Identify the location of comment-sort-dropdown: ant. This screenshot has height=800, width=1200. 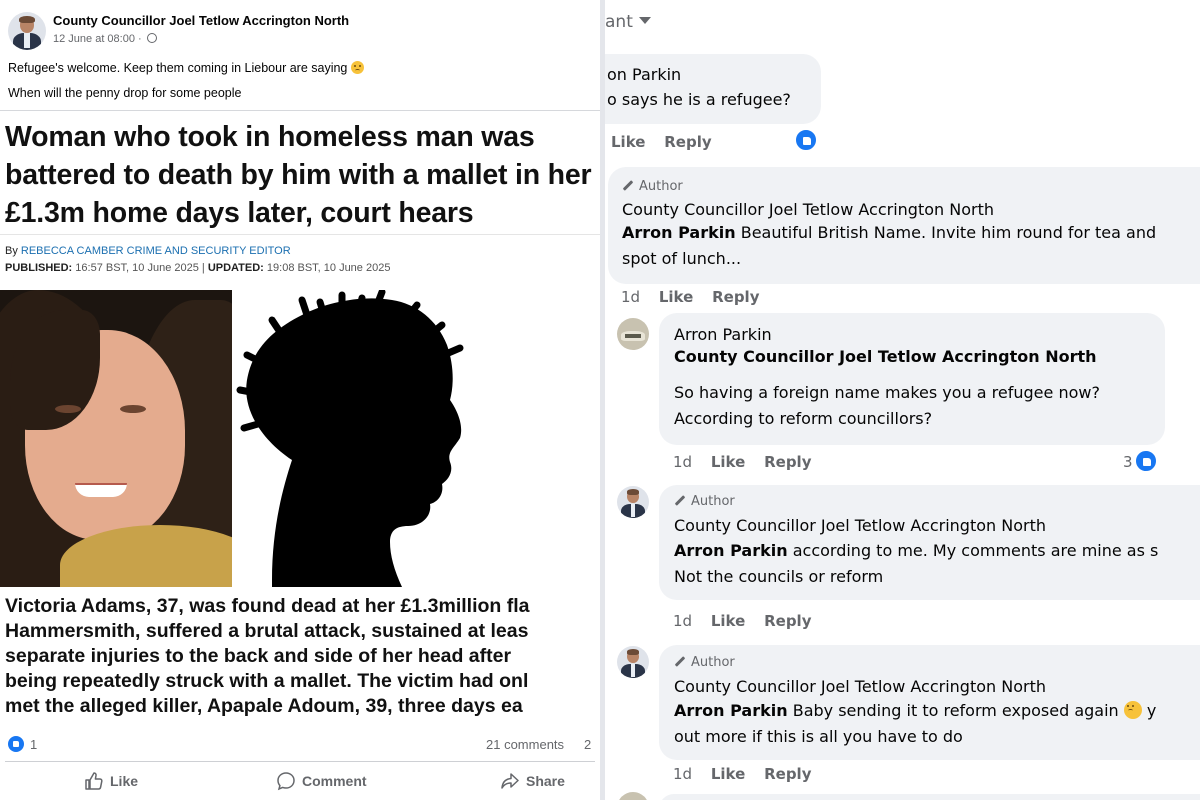
(628, 22).